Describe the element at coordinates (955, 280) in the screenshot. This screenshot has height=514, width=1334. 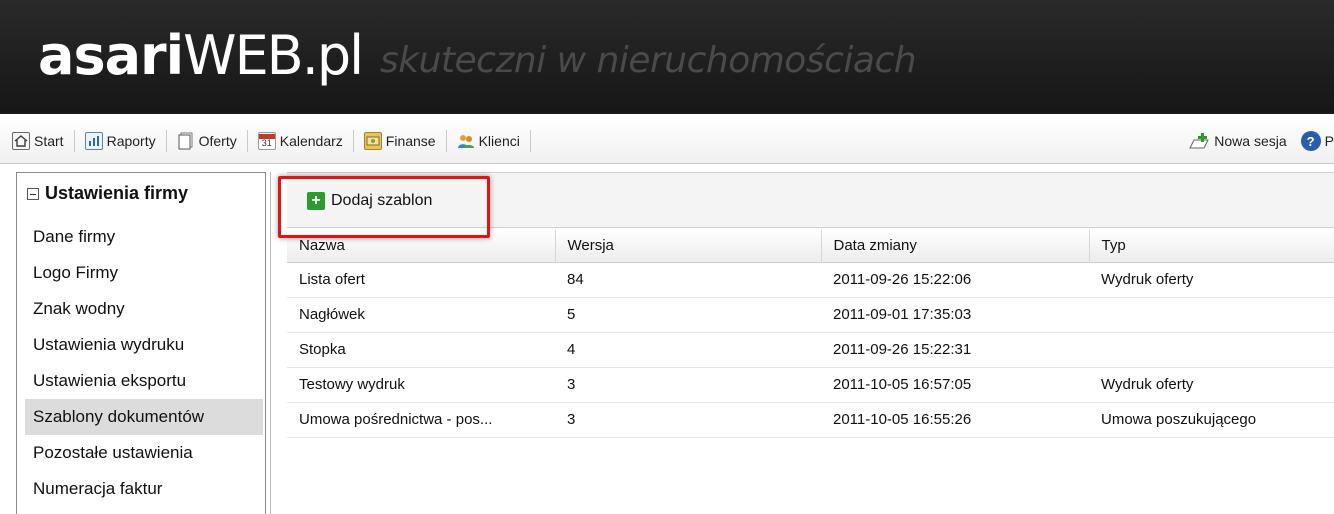
I see `cell-data-zmiany: 2011-09-26 15:22:06` at that location.